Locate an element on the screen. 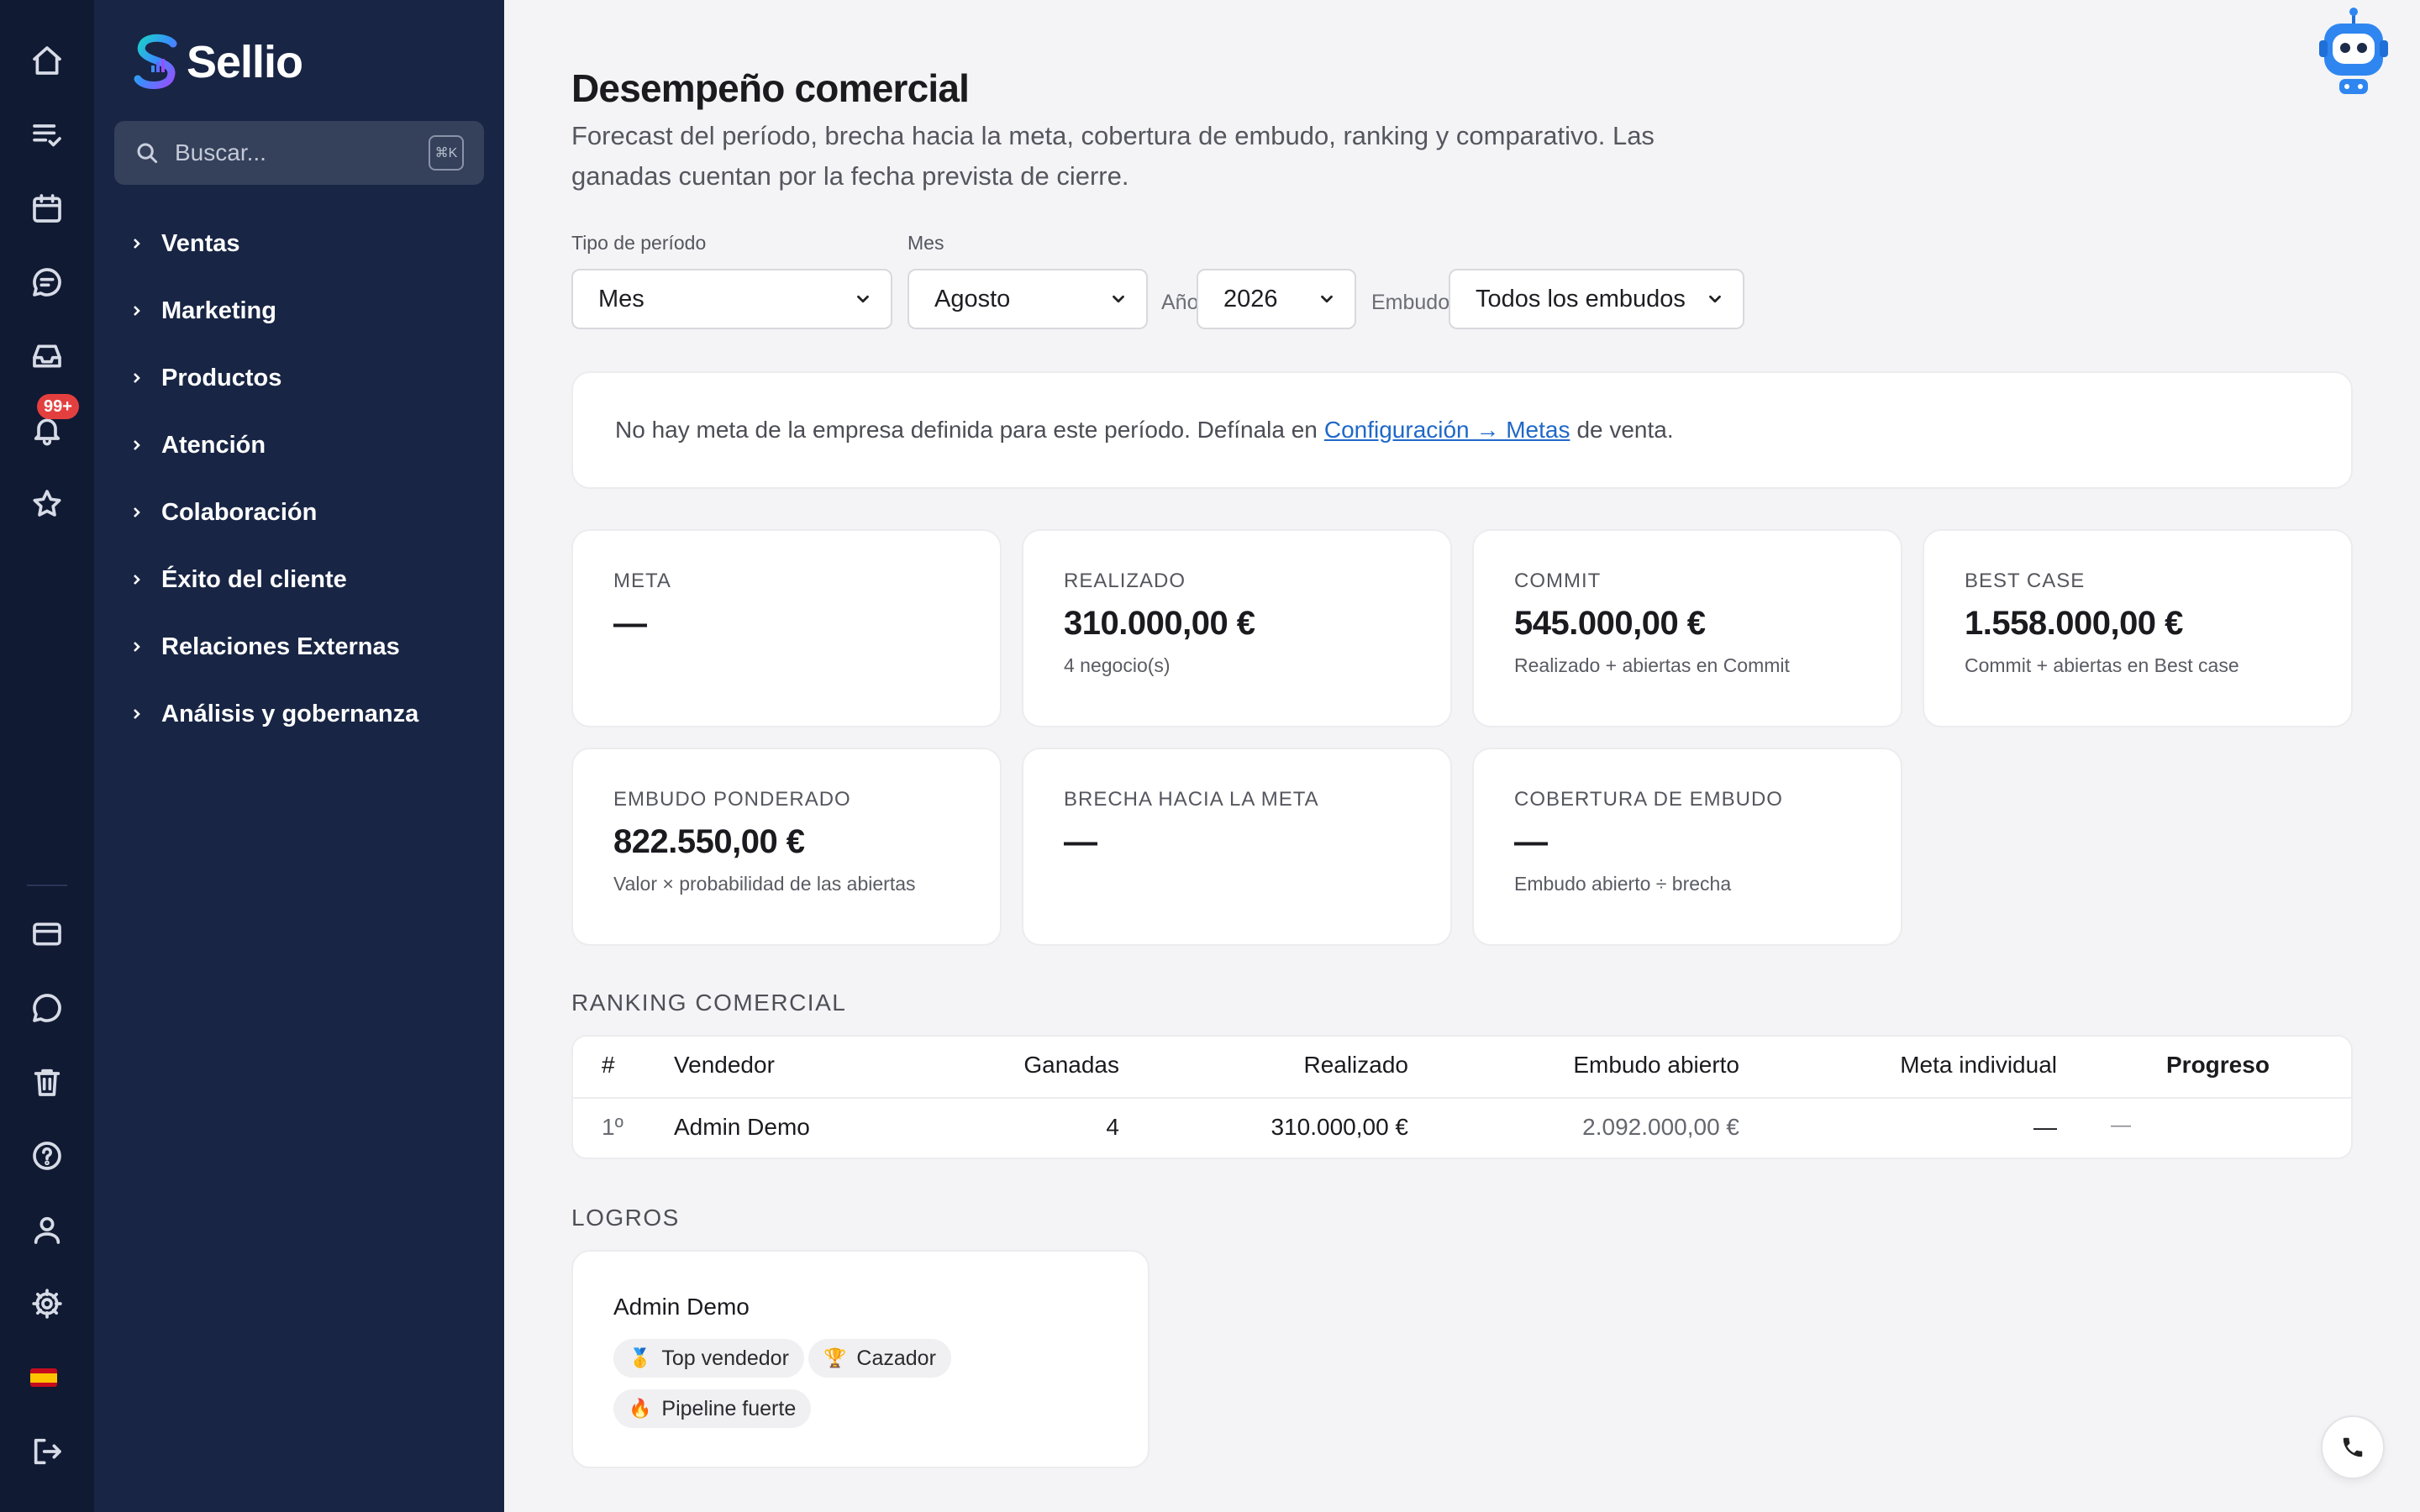 This screenshot has width=2420, height=1512. month-select: Agosto is located at coordinates (1028, 299).